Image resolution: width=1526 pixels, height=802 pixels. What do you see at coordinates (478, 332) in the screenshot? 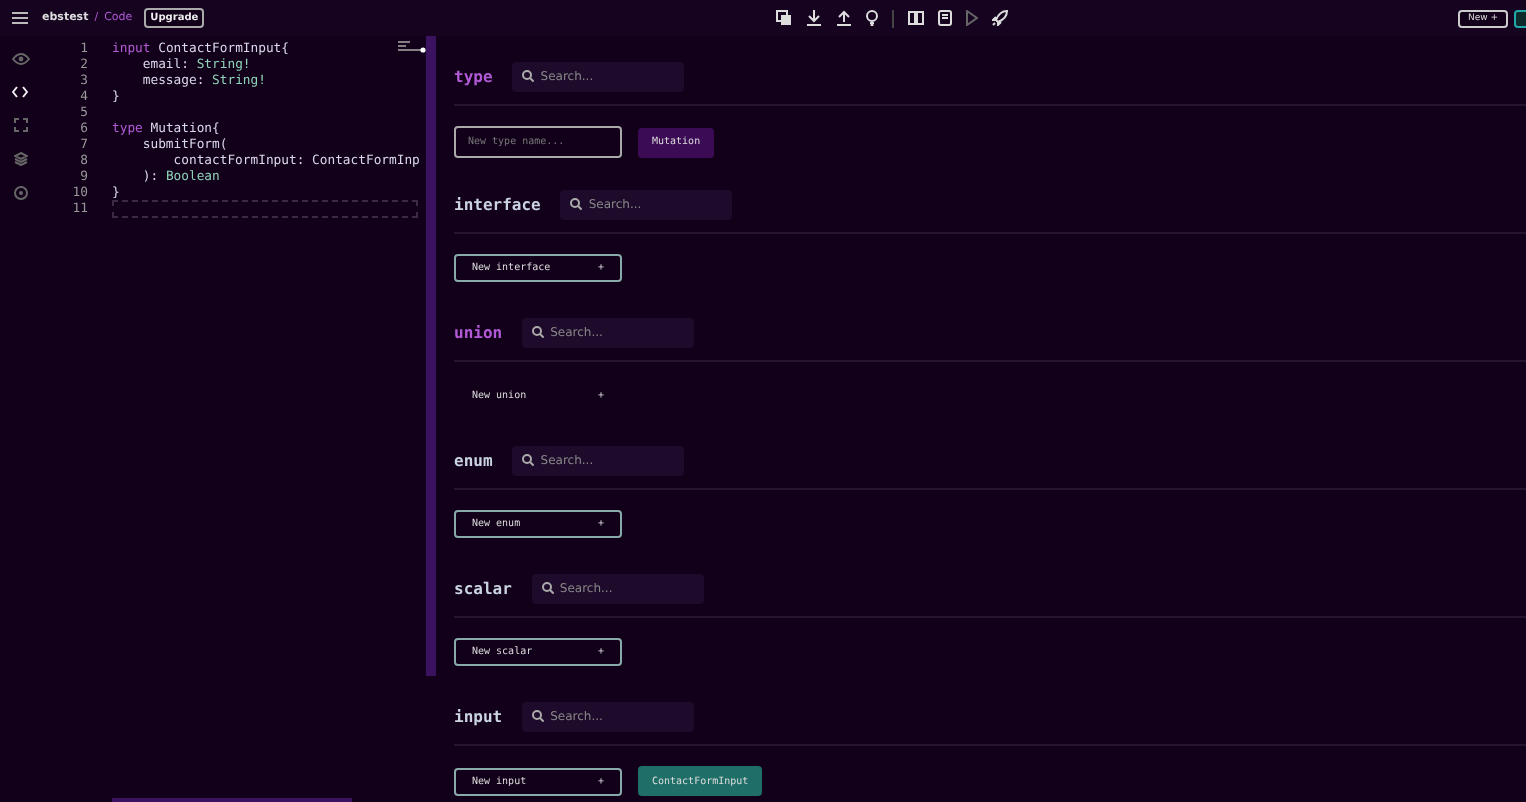
I see `section-title: union` at bounding box center [478, 332].